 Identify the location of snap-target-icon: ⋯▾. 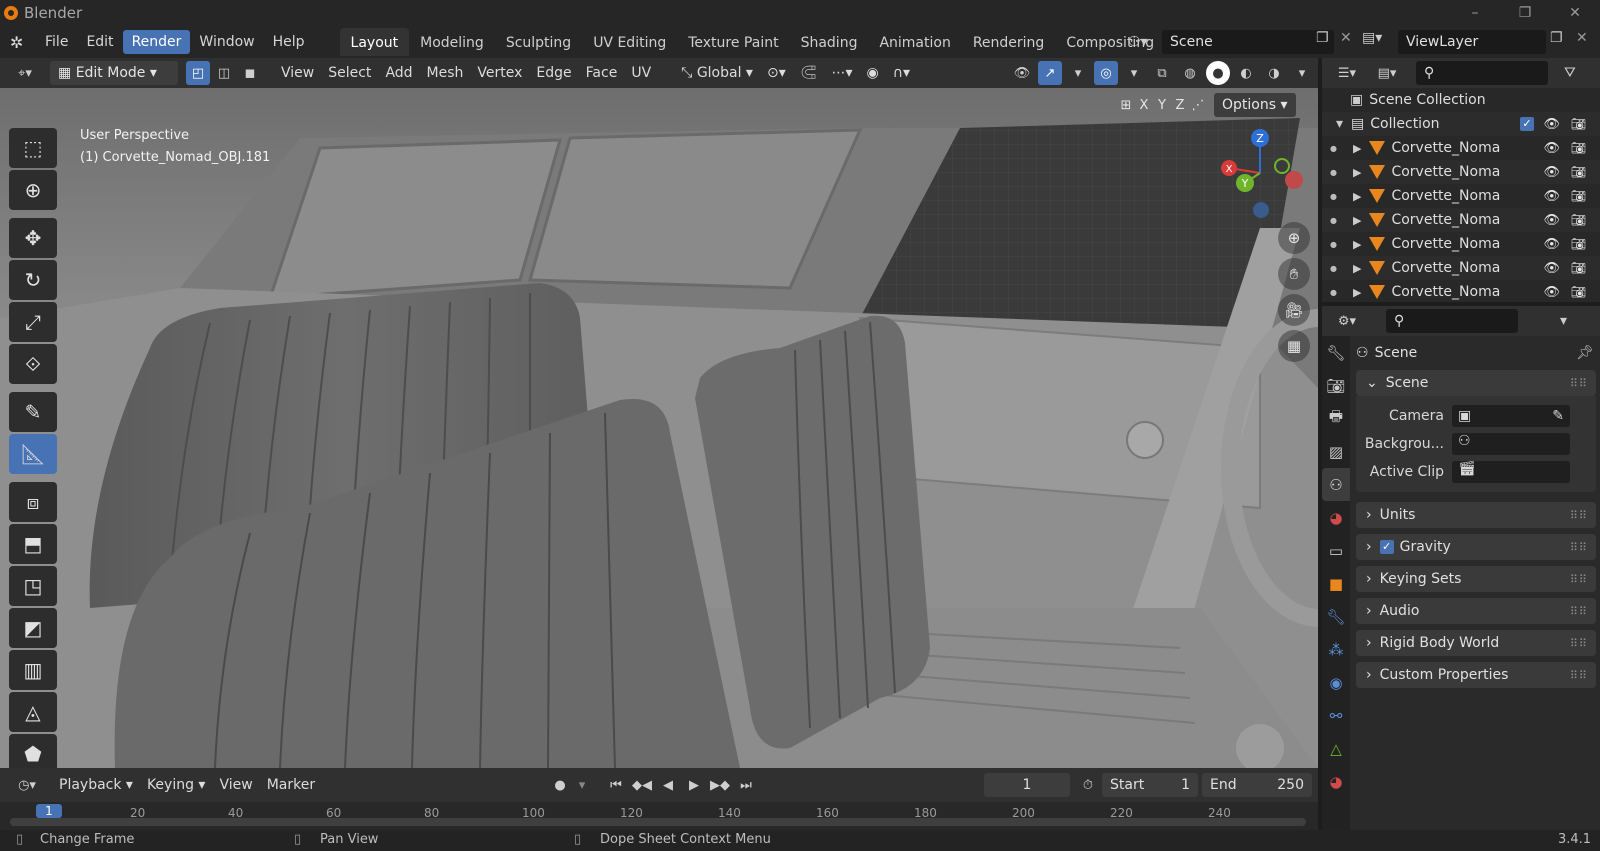
(842, 73).